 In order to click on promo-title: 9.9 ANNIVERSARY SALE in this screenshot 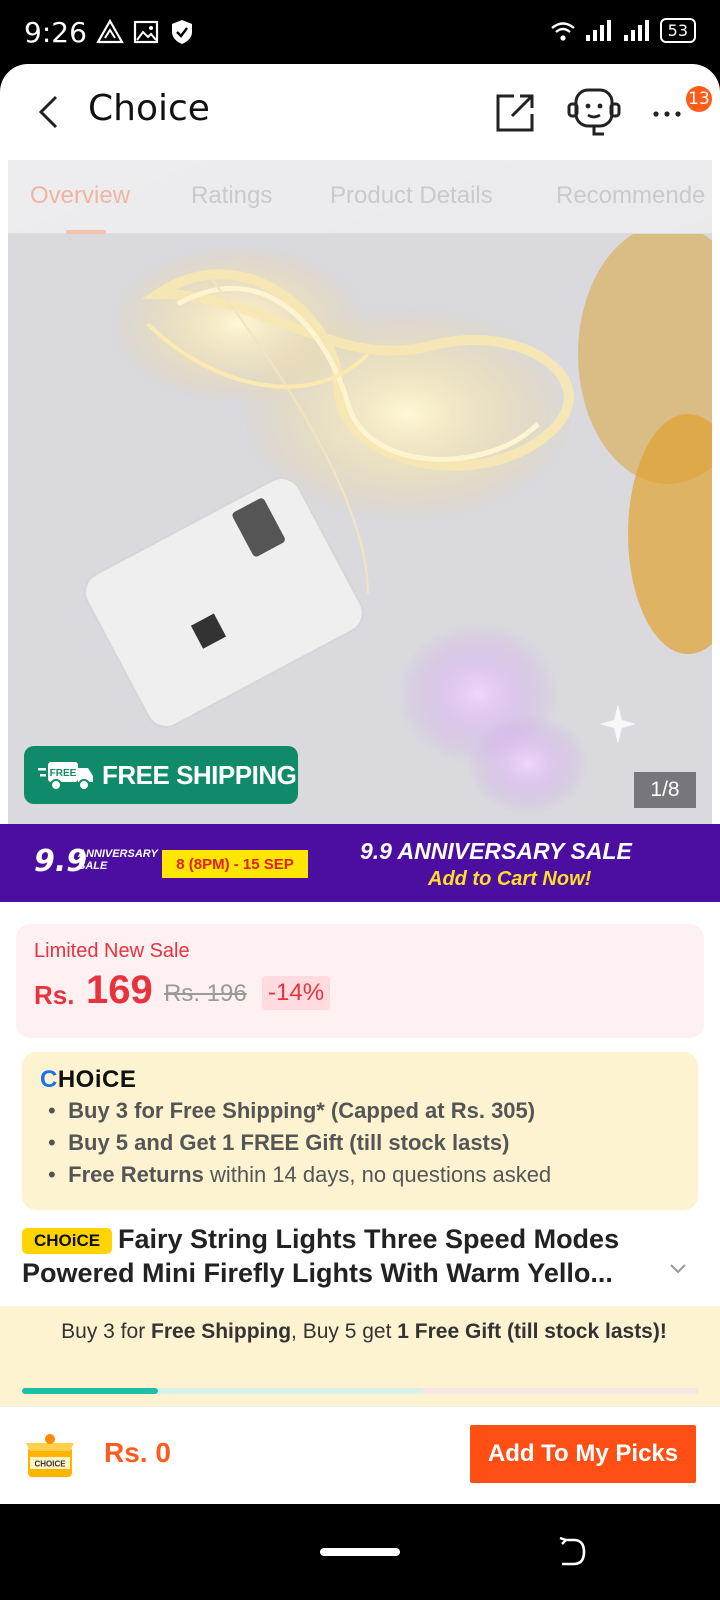, I will do `click(496, 851)`.